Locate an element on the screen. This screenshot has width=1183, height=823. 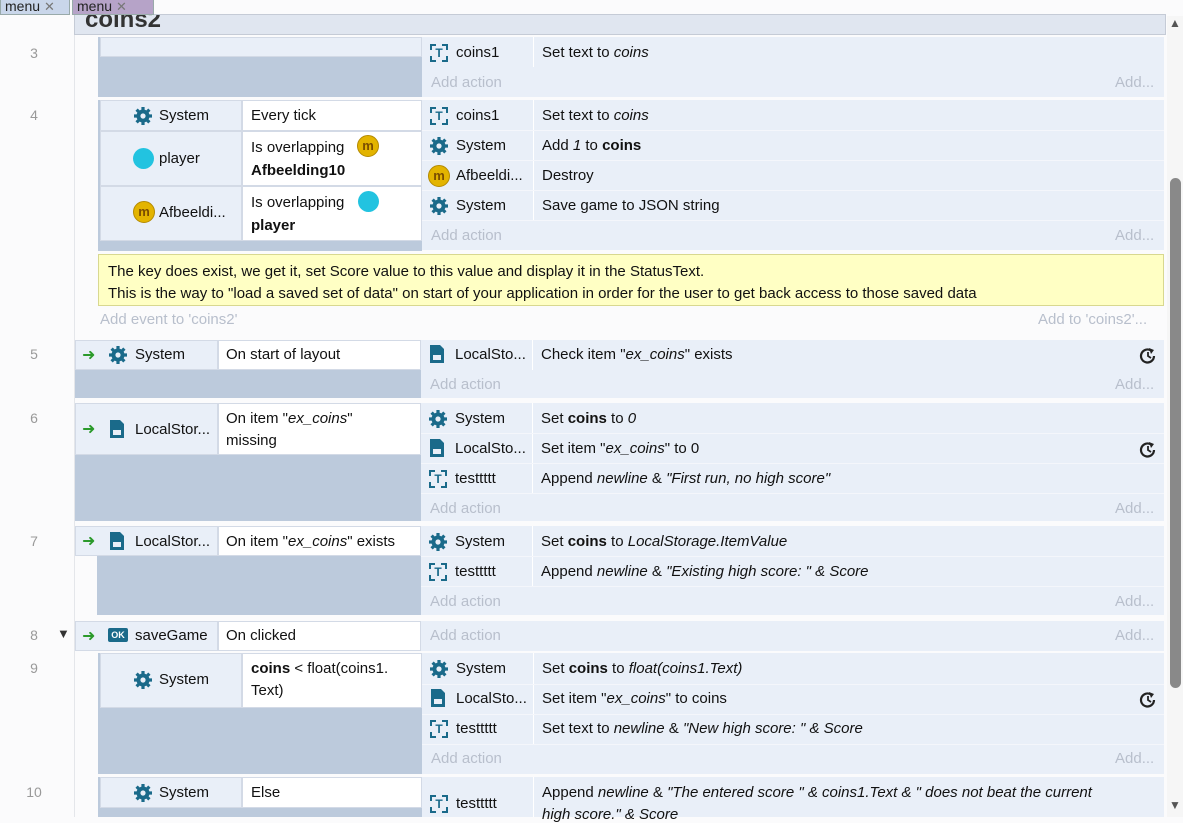
player-icon is located at coordinates (143, 158).